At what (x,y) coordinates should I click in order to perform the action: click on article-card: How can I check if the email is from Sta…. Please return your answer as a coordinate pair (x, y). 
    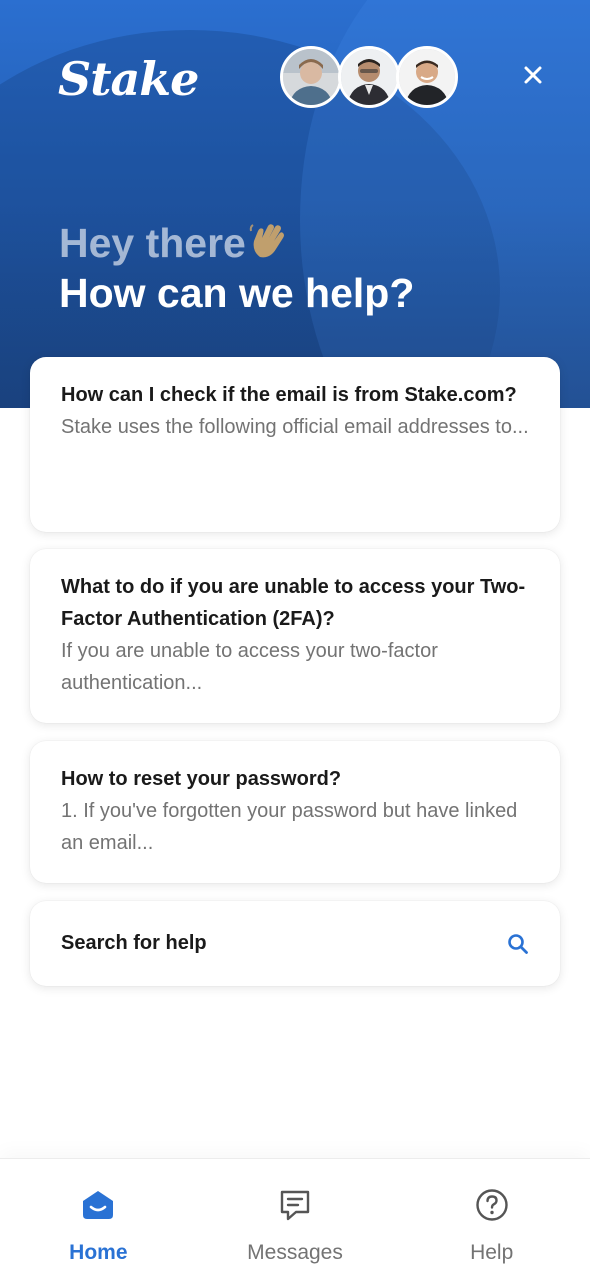
    Looking at the image, I should click on (295, 444).